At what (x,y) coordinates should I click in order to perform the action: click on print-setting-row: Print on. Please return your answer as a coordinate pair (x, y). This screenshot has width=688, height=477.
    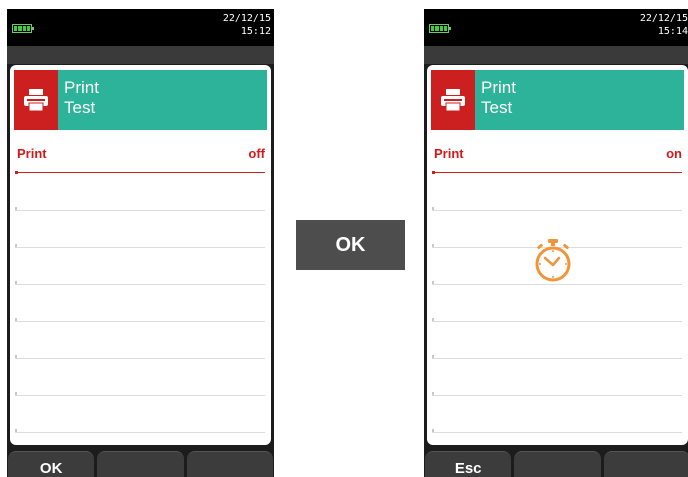
    Looking at the image, I should click on (557, 157).